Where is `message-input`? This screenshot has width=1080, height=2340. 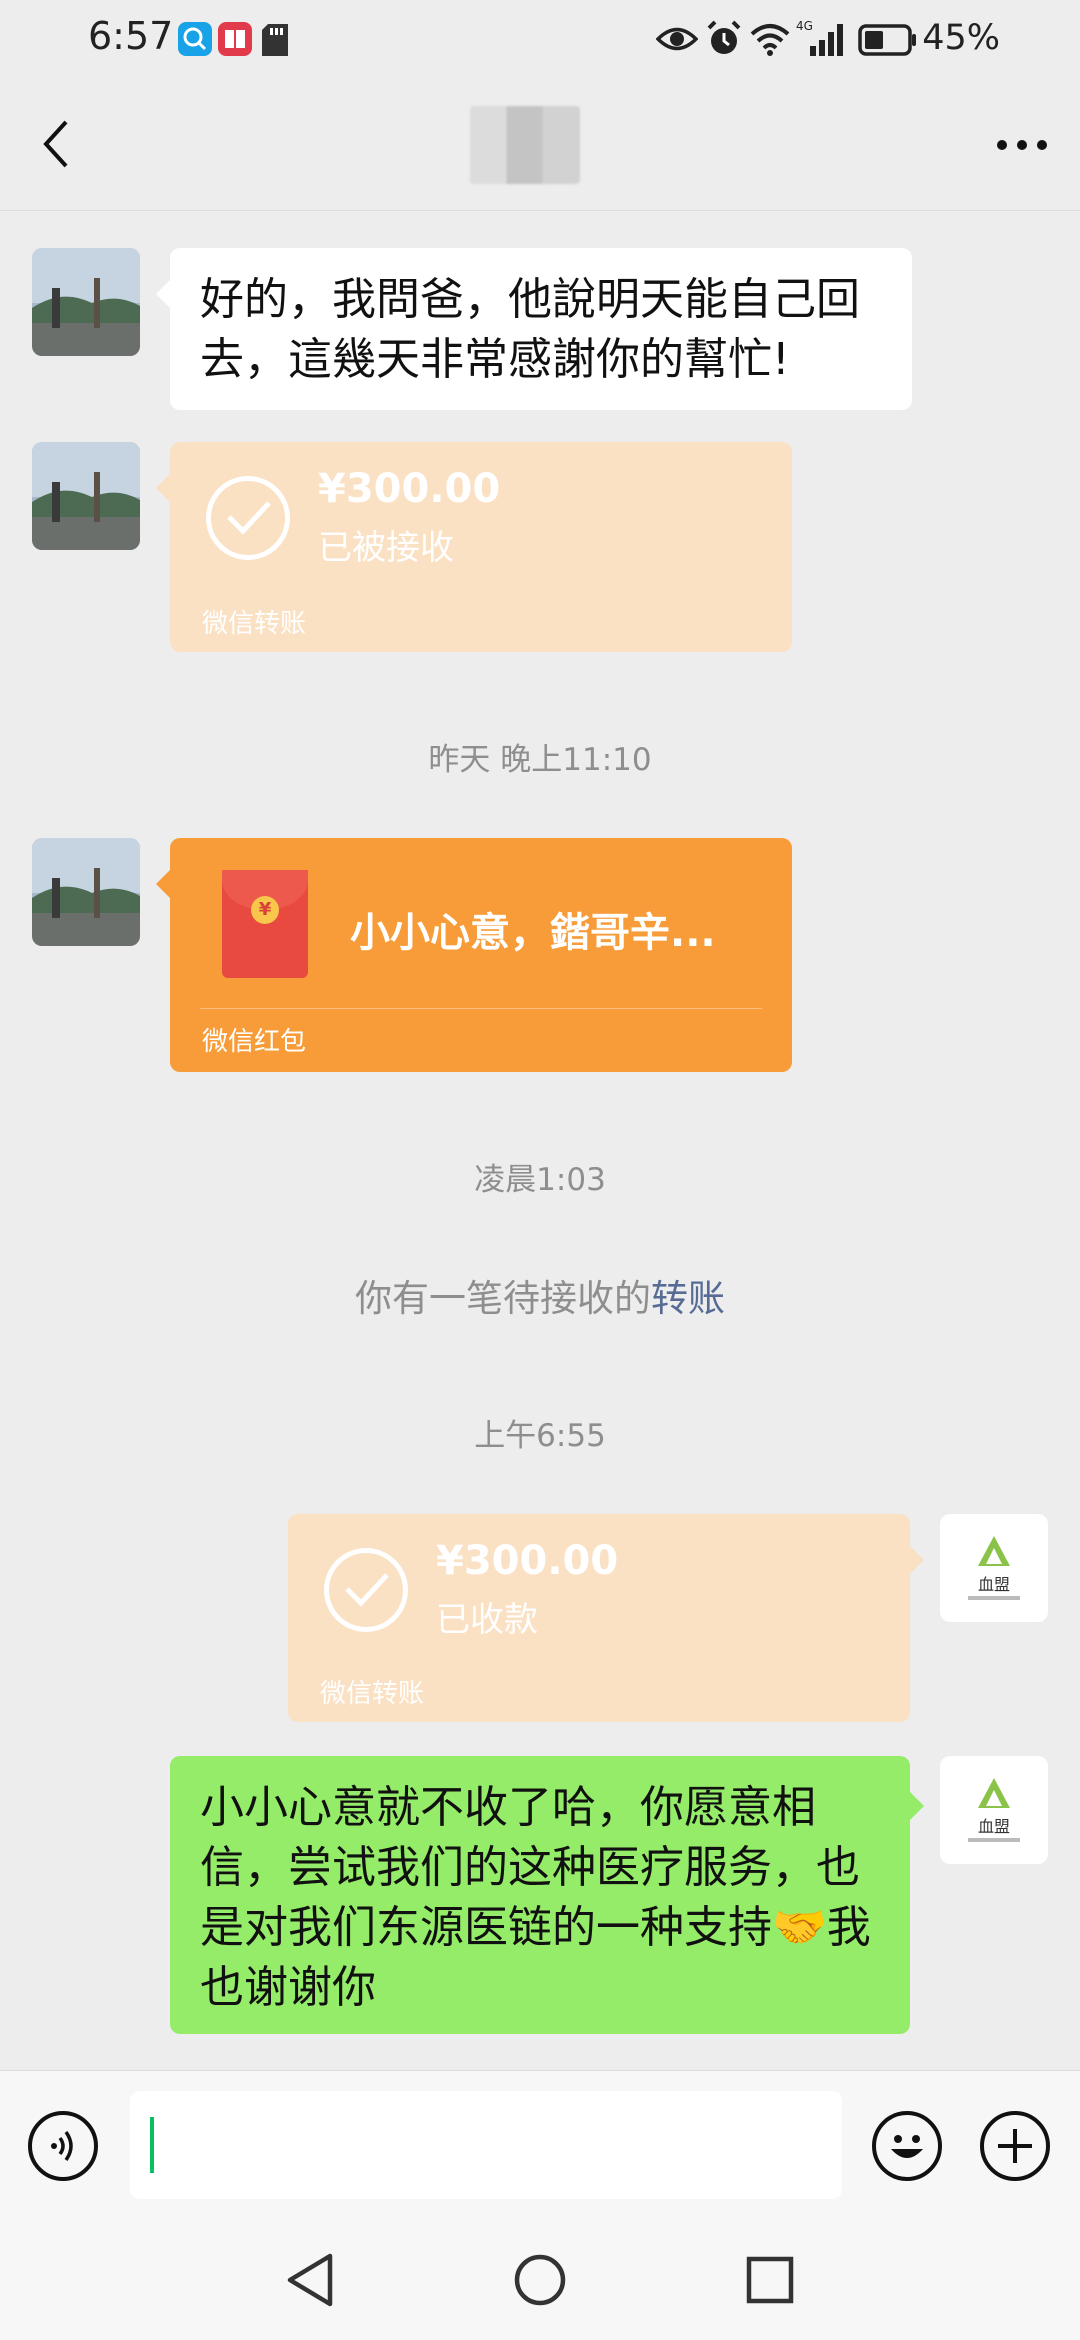 message-input is located at coordinates (486, 2145).